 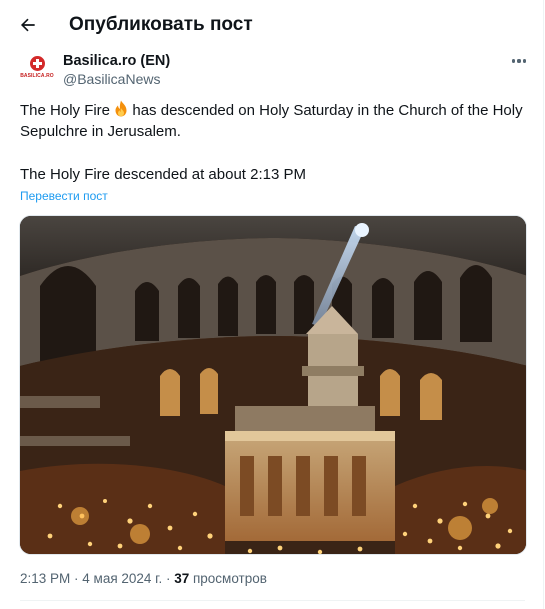 I want to click on more-options-button, so click(x=519, y=61).